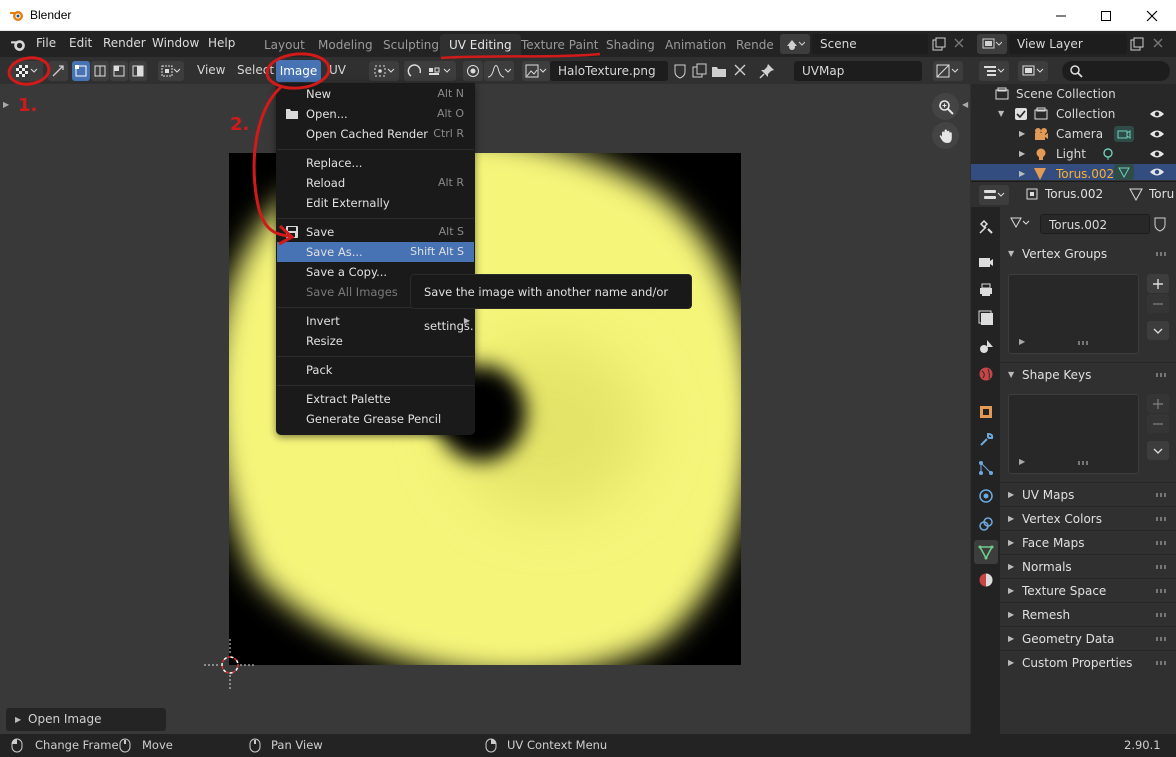  Describe the element at coordinates (1073, 114) in the screenshot. I see `outliner-row-collection: ▼ Collection` at that location.